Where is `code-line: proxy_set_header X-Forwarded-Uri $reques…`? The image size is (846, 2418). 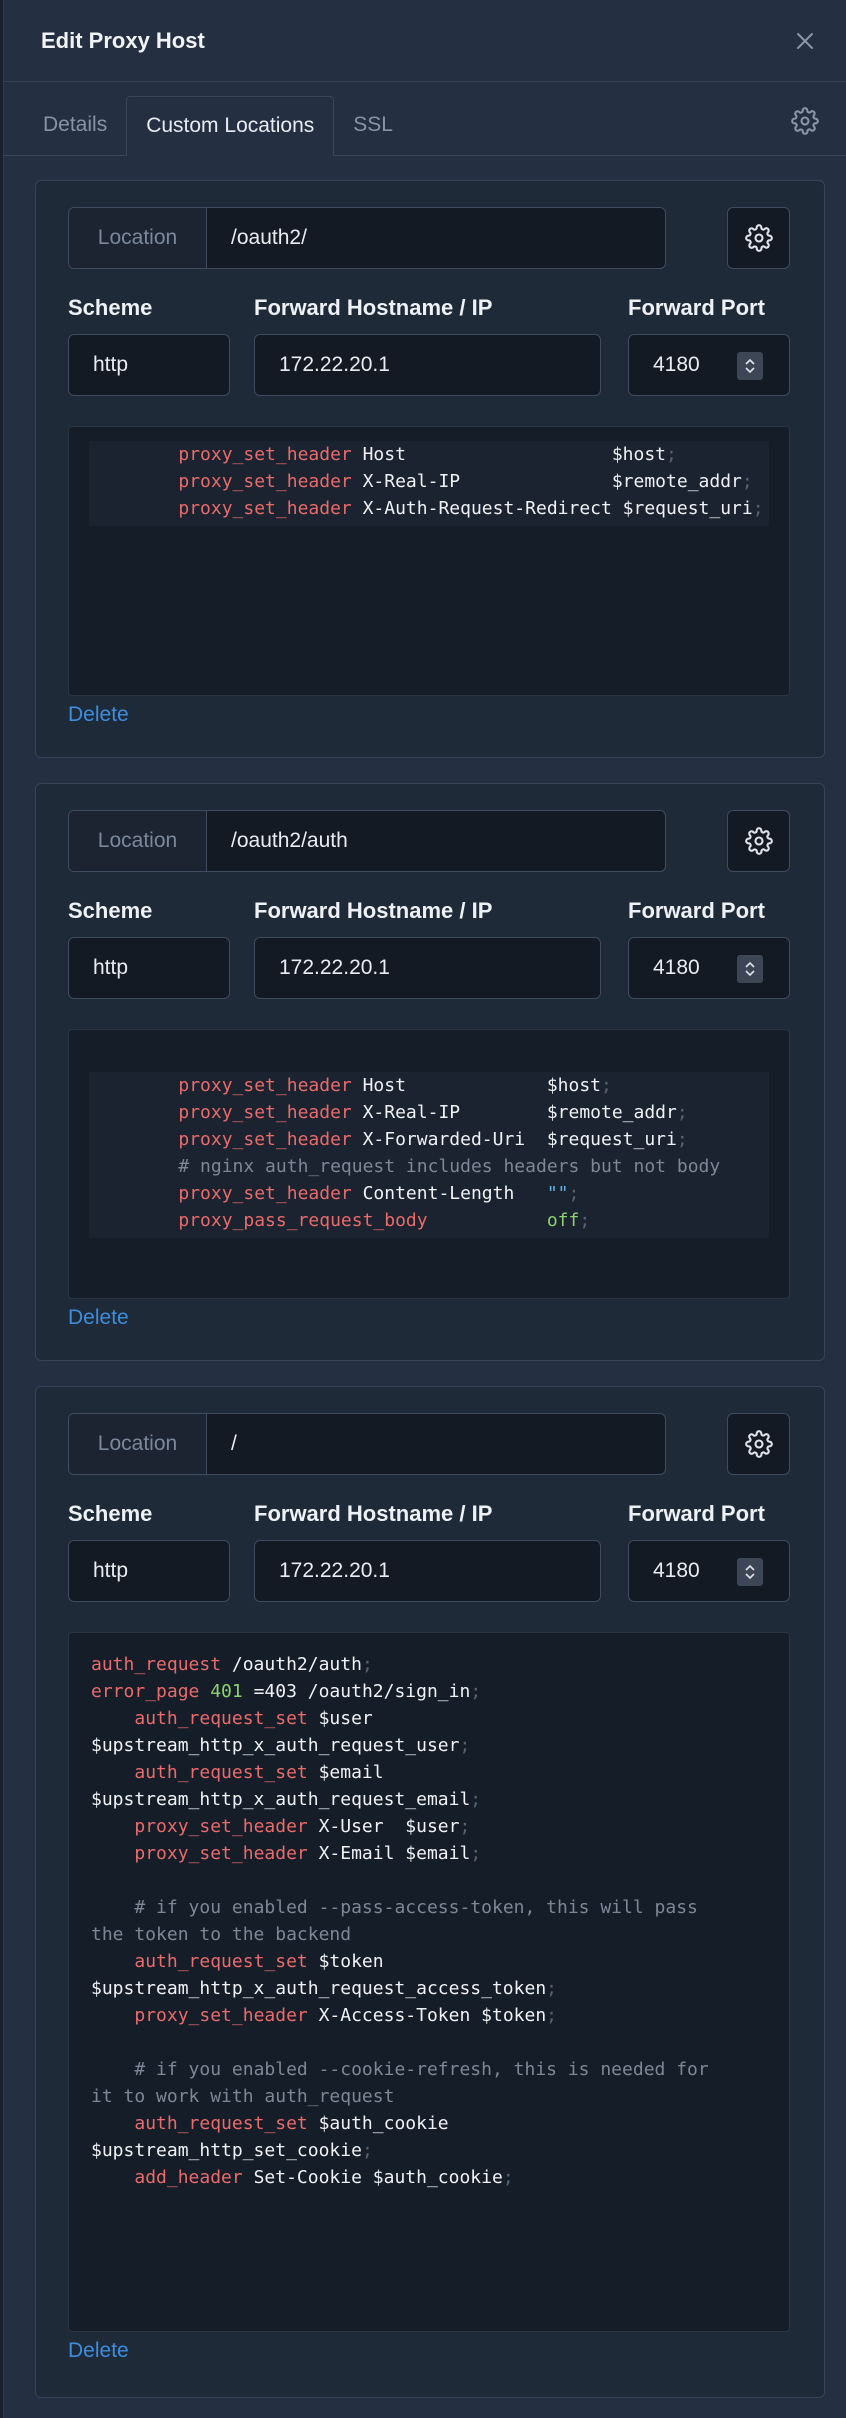
code-line: proxy_set_header X-Forwarded-Uri $reques… is located at coordinates (452, 1139).